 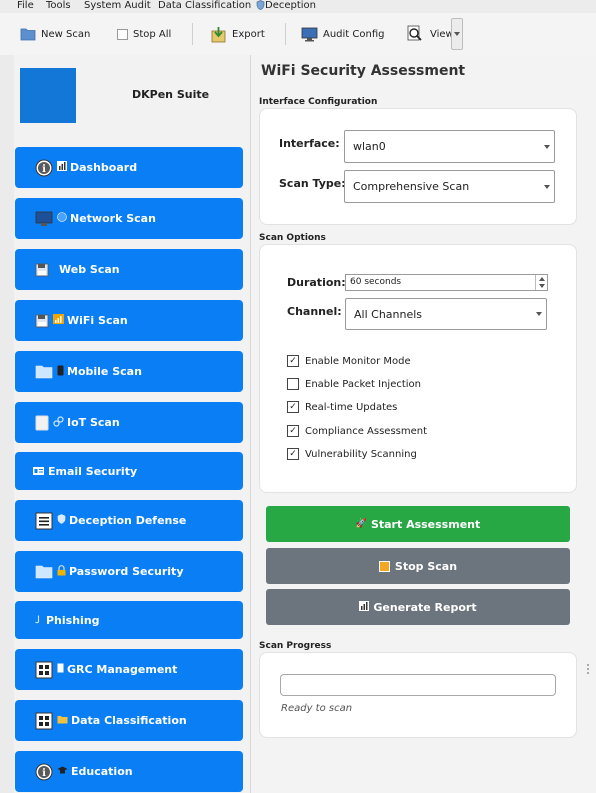 I want to click on start-assessment-button: 🚀 Start Assessment, so click(x=418, y=524).